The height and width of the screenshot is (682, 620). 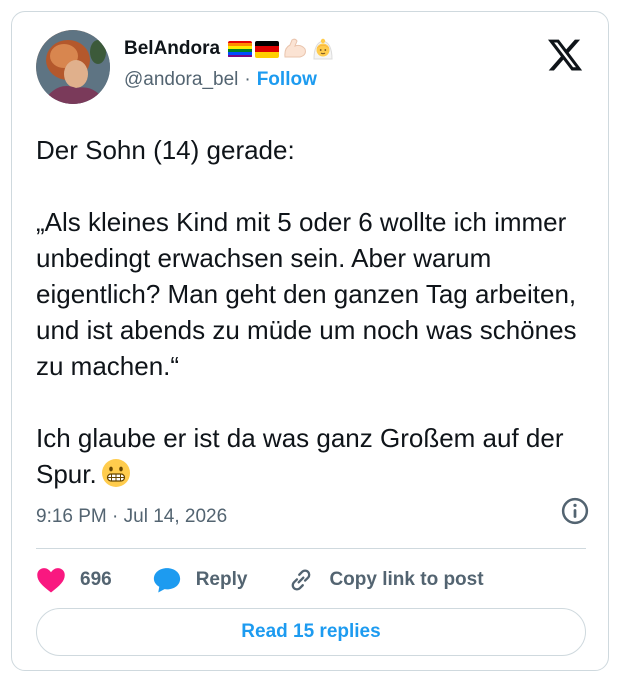 I want to click on author-handle: @andora_bel, so click(x=181, y=80).